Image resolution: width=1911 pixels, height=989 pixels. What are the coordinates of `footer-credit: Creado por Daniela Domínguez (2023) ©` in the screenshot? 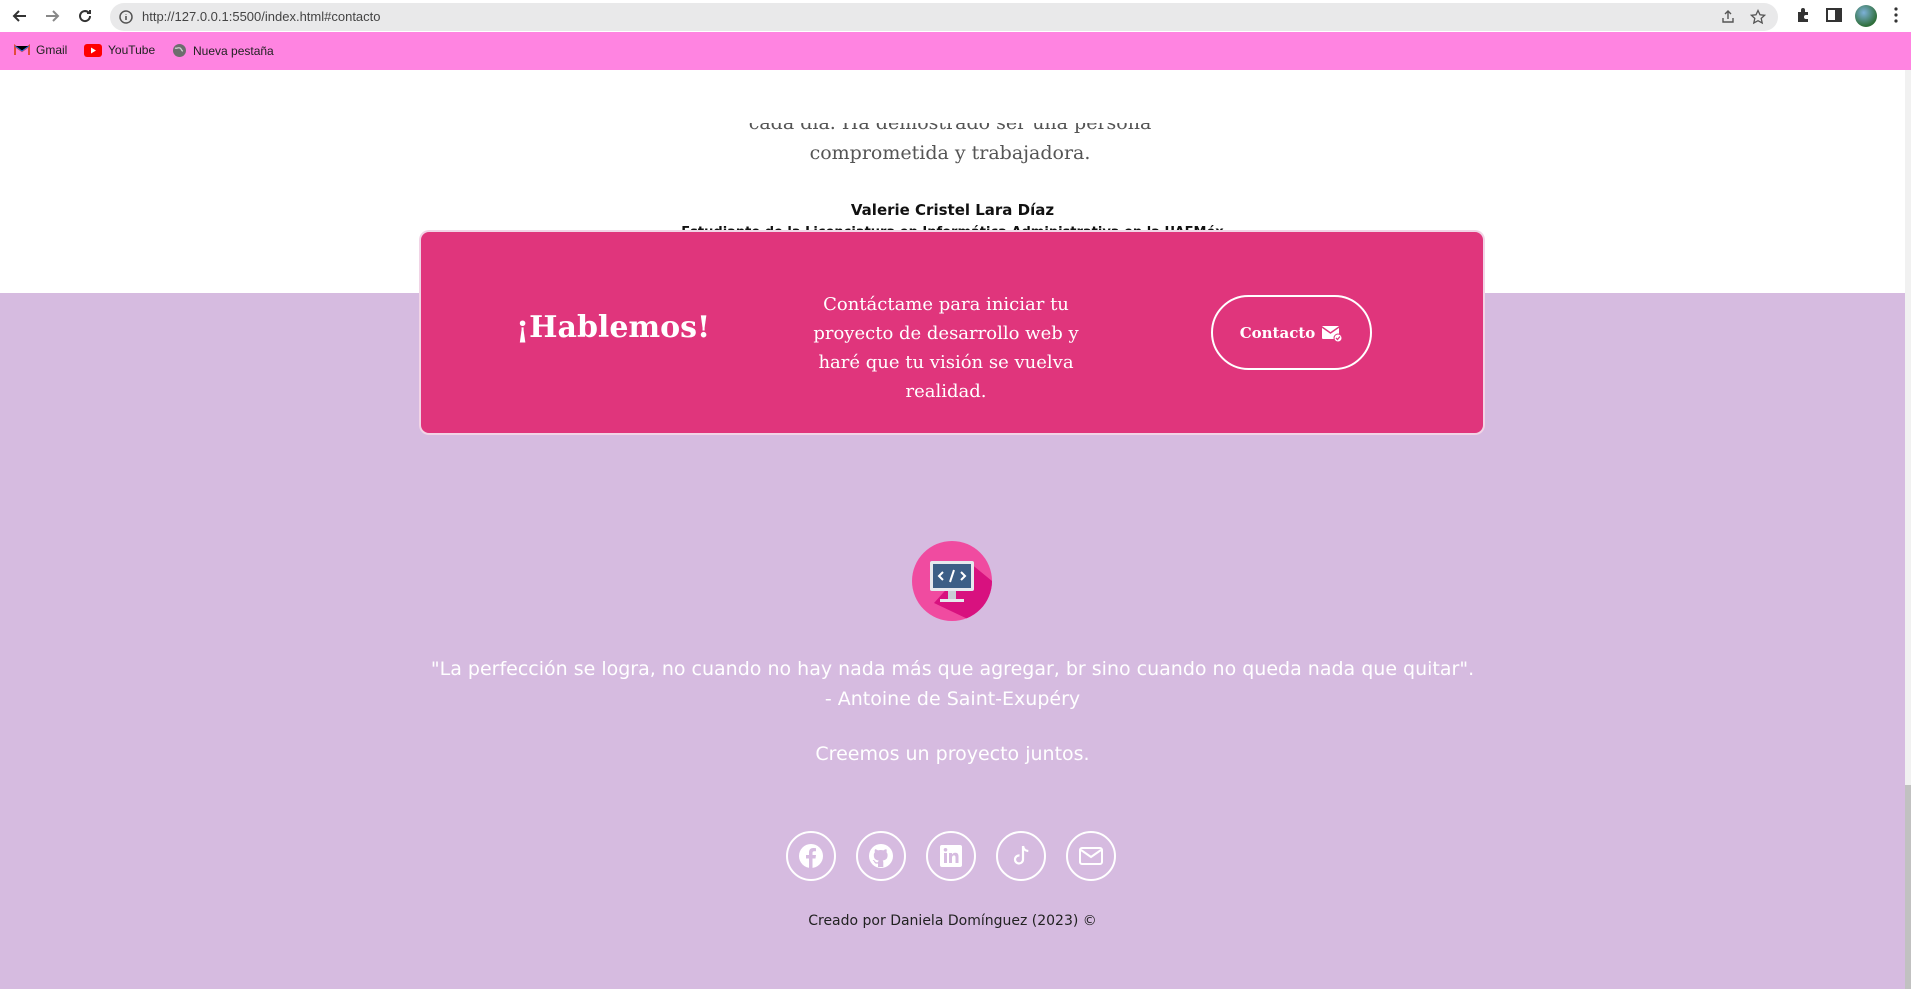 It's located at (952, 921).